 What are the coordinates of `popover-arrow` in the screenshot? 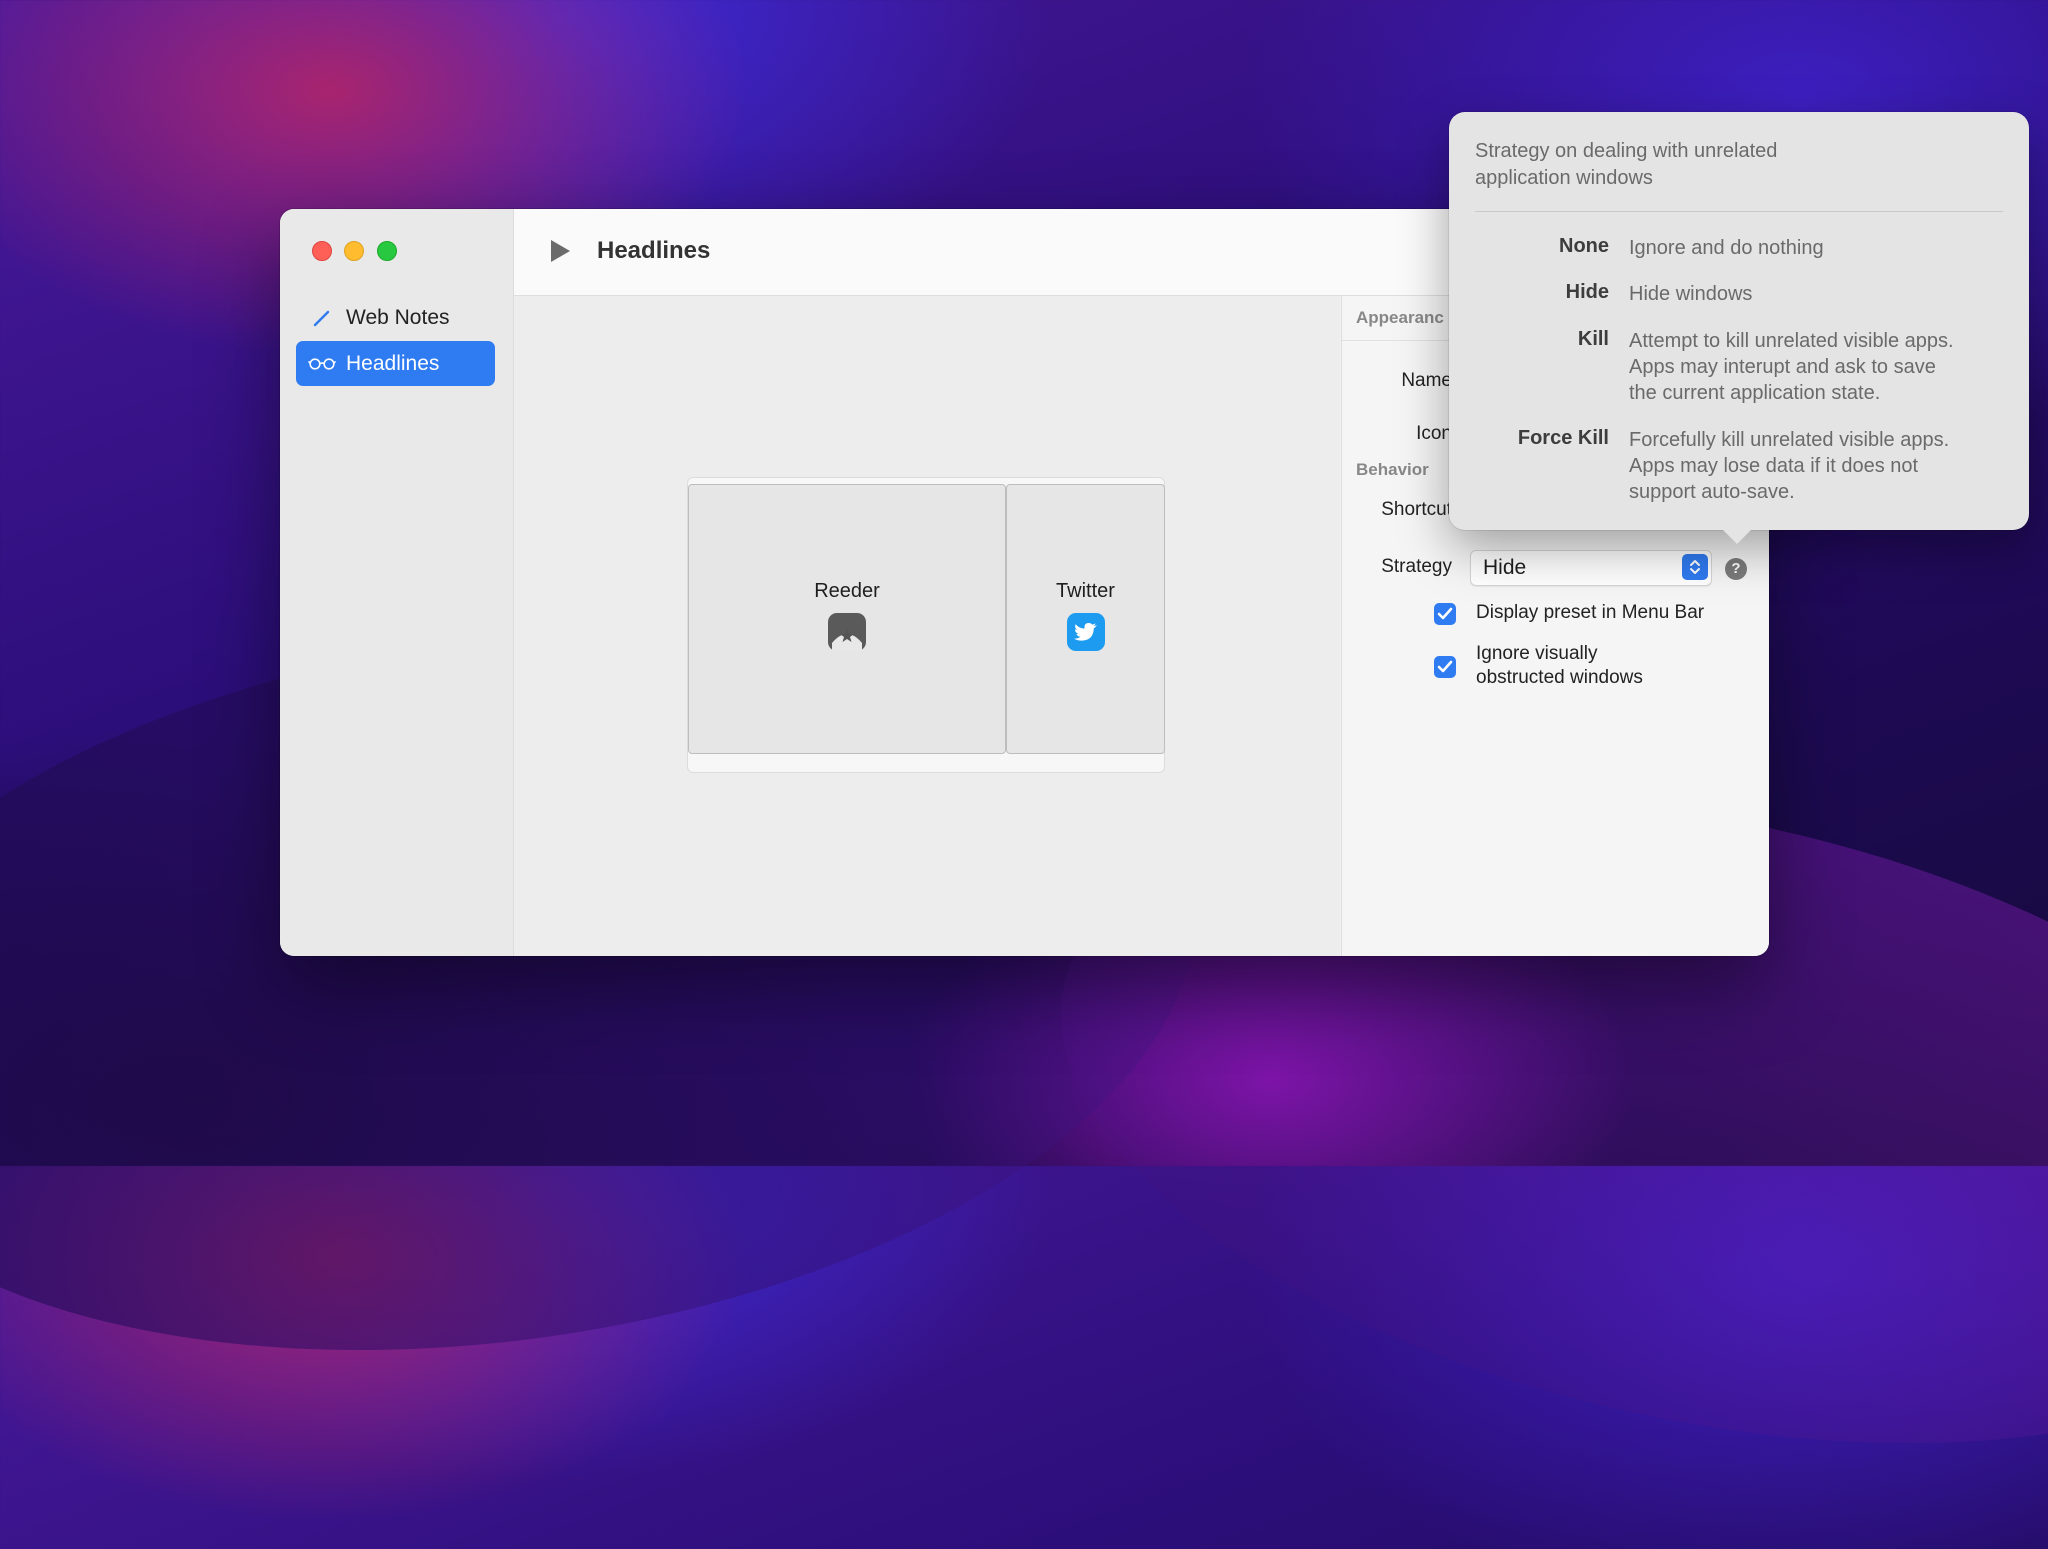 It's located at (1737, 537).